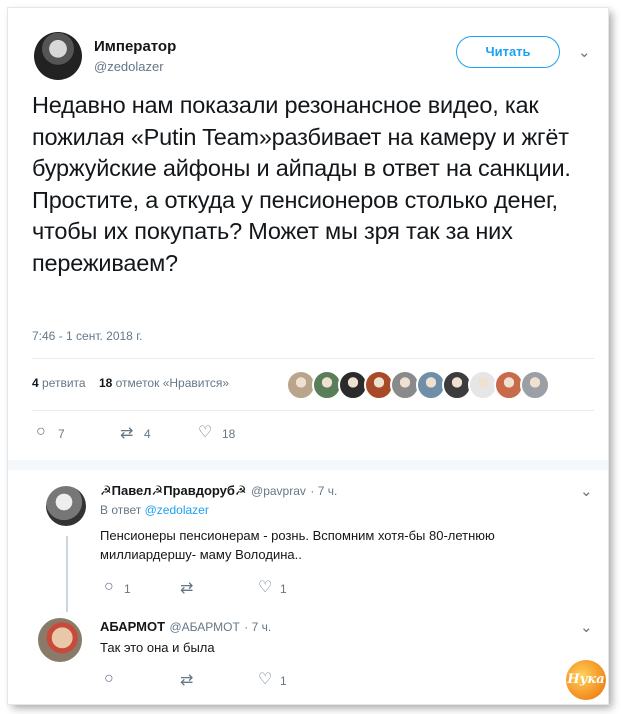  Describe the element at coordinates (132, 626) in the screenshot. I see `reply-author-name: АБАРМОТ` at that location.